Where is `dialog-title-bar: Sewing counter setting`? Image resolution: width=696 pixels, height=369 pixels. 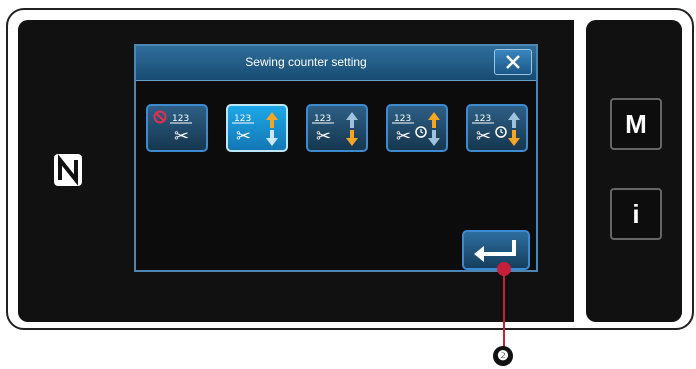 dialog-title-bar: Sewing counter setting is located at coordinates (336, 63).